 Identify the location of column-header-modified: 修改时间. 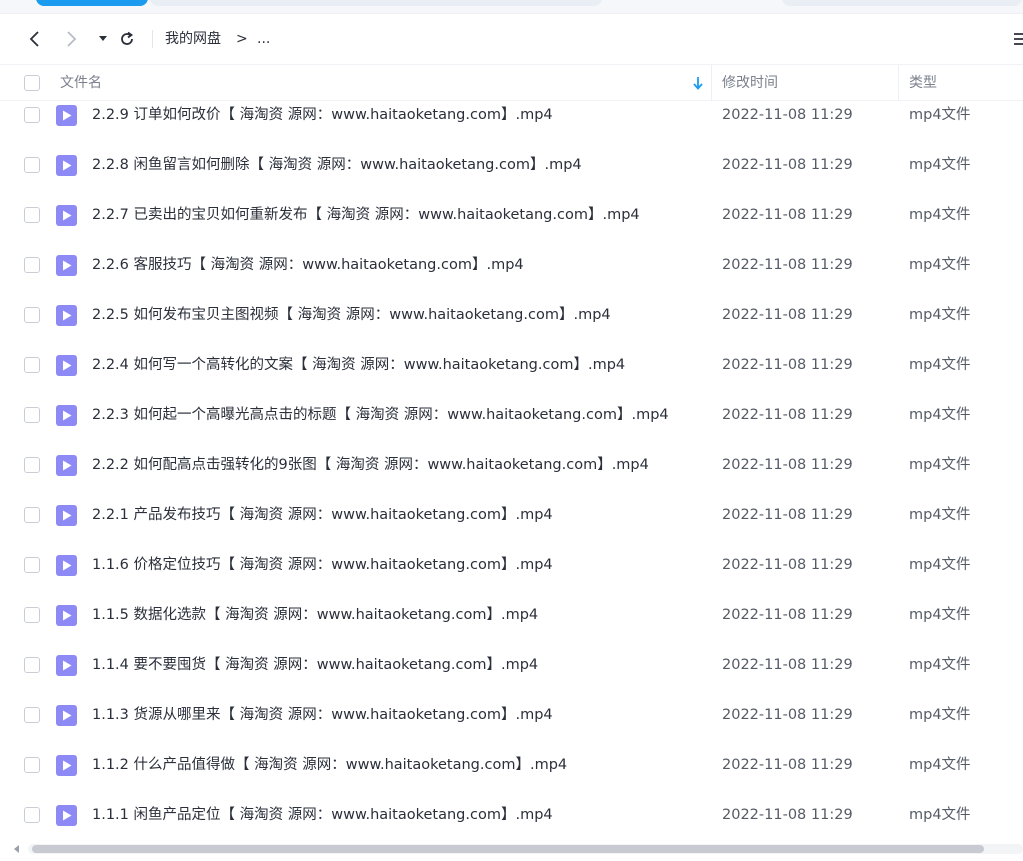
(750, 83).